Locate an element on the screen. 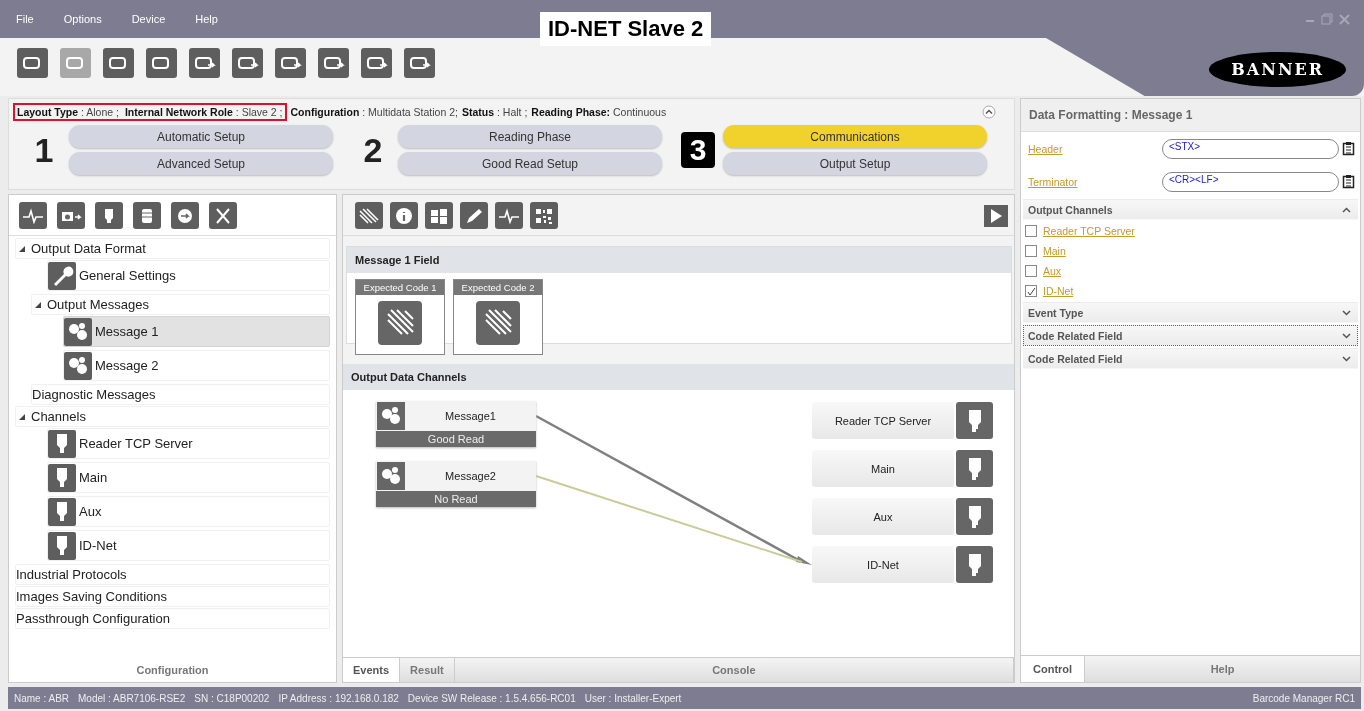  play-icon is located at coordinates (996, 215).